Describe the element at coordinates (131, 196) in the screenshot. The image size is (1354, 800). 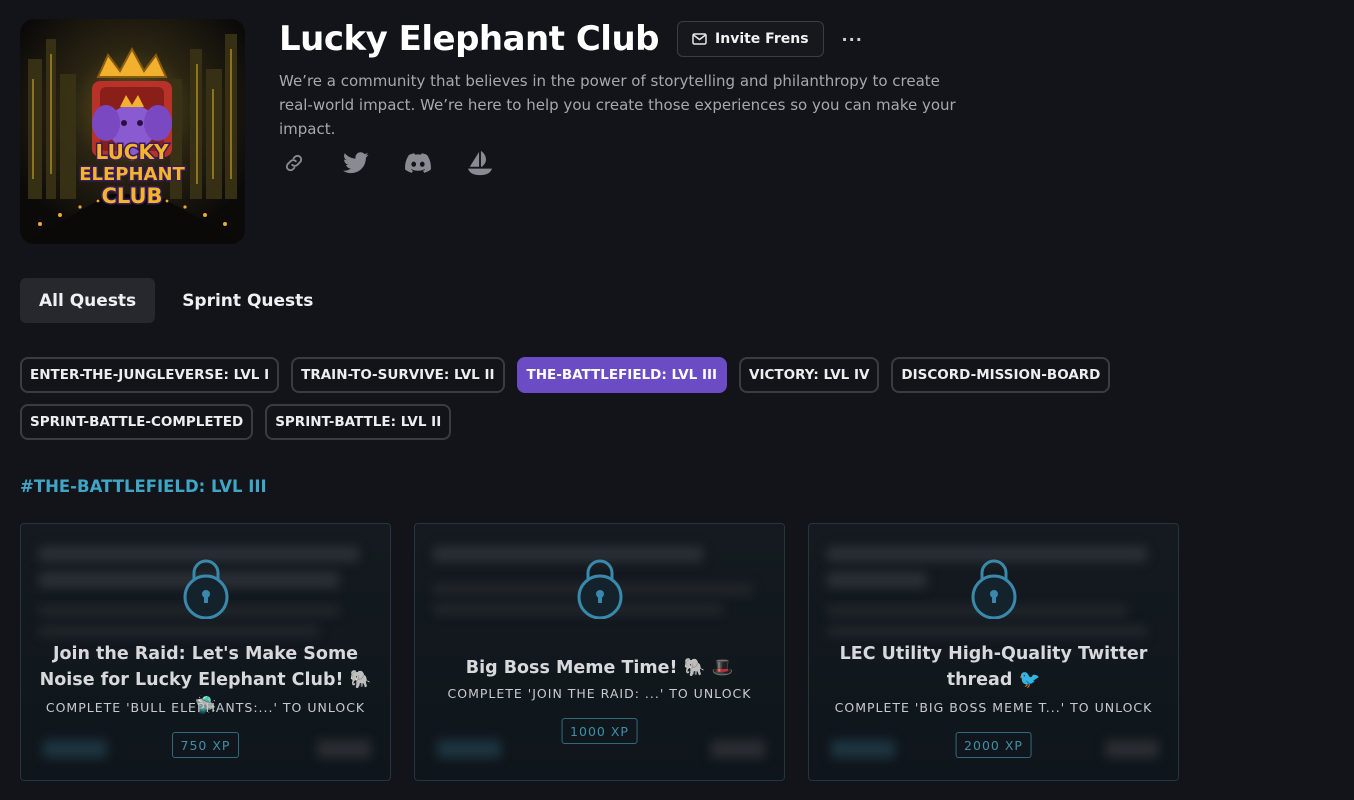
I see `logo-lettering-3: CLUB` at that location.